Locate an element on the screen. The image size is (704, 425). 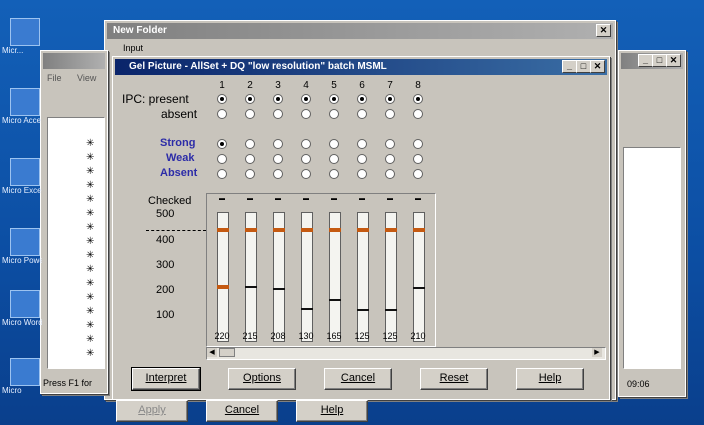
office-icon is located at coordinates (25, 372).